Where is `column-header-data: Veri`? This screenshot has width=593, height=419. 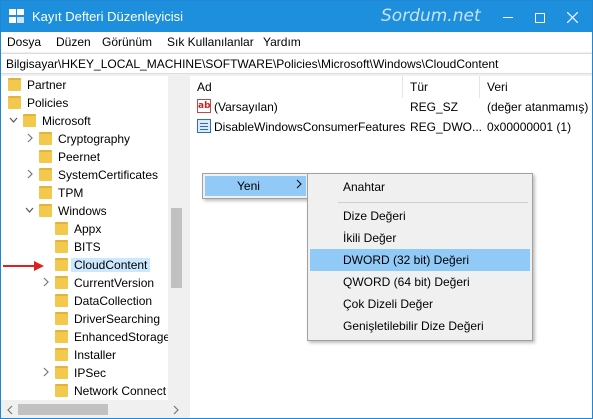 column-header-data: Veri is located at coordinates (536, 87).